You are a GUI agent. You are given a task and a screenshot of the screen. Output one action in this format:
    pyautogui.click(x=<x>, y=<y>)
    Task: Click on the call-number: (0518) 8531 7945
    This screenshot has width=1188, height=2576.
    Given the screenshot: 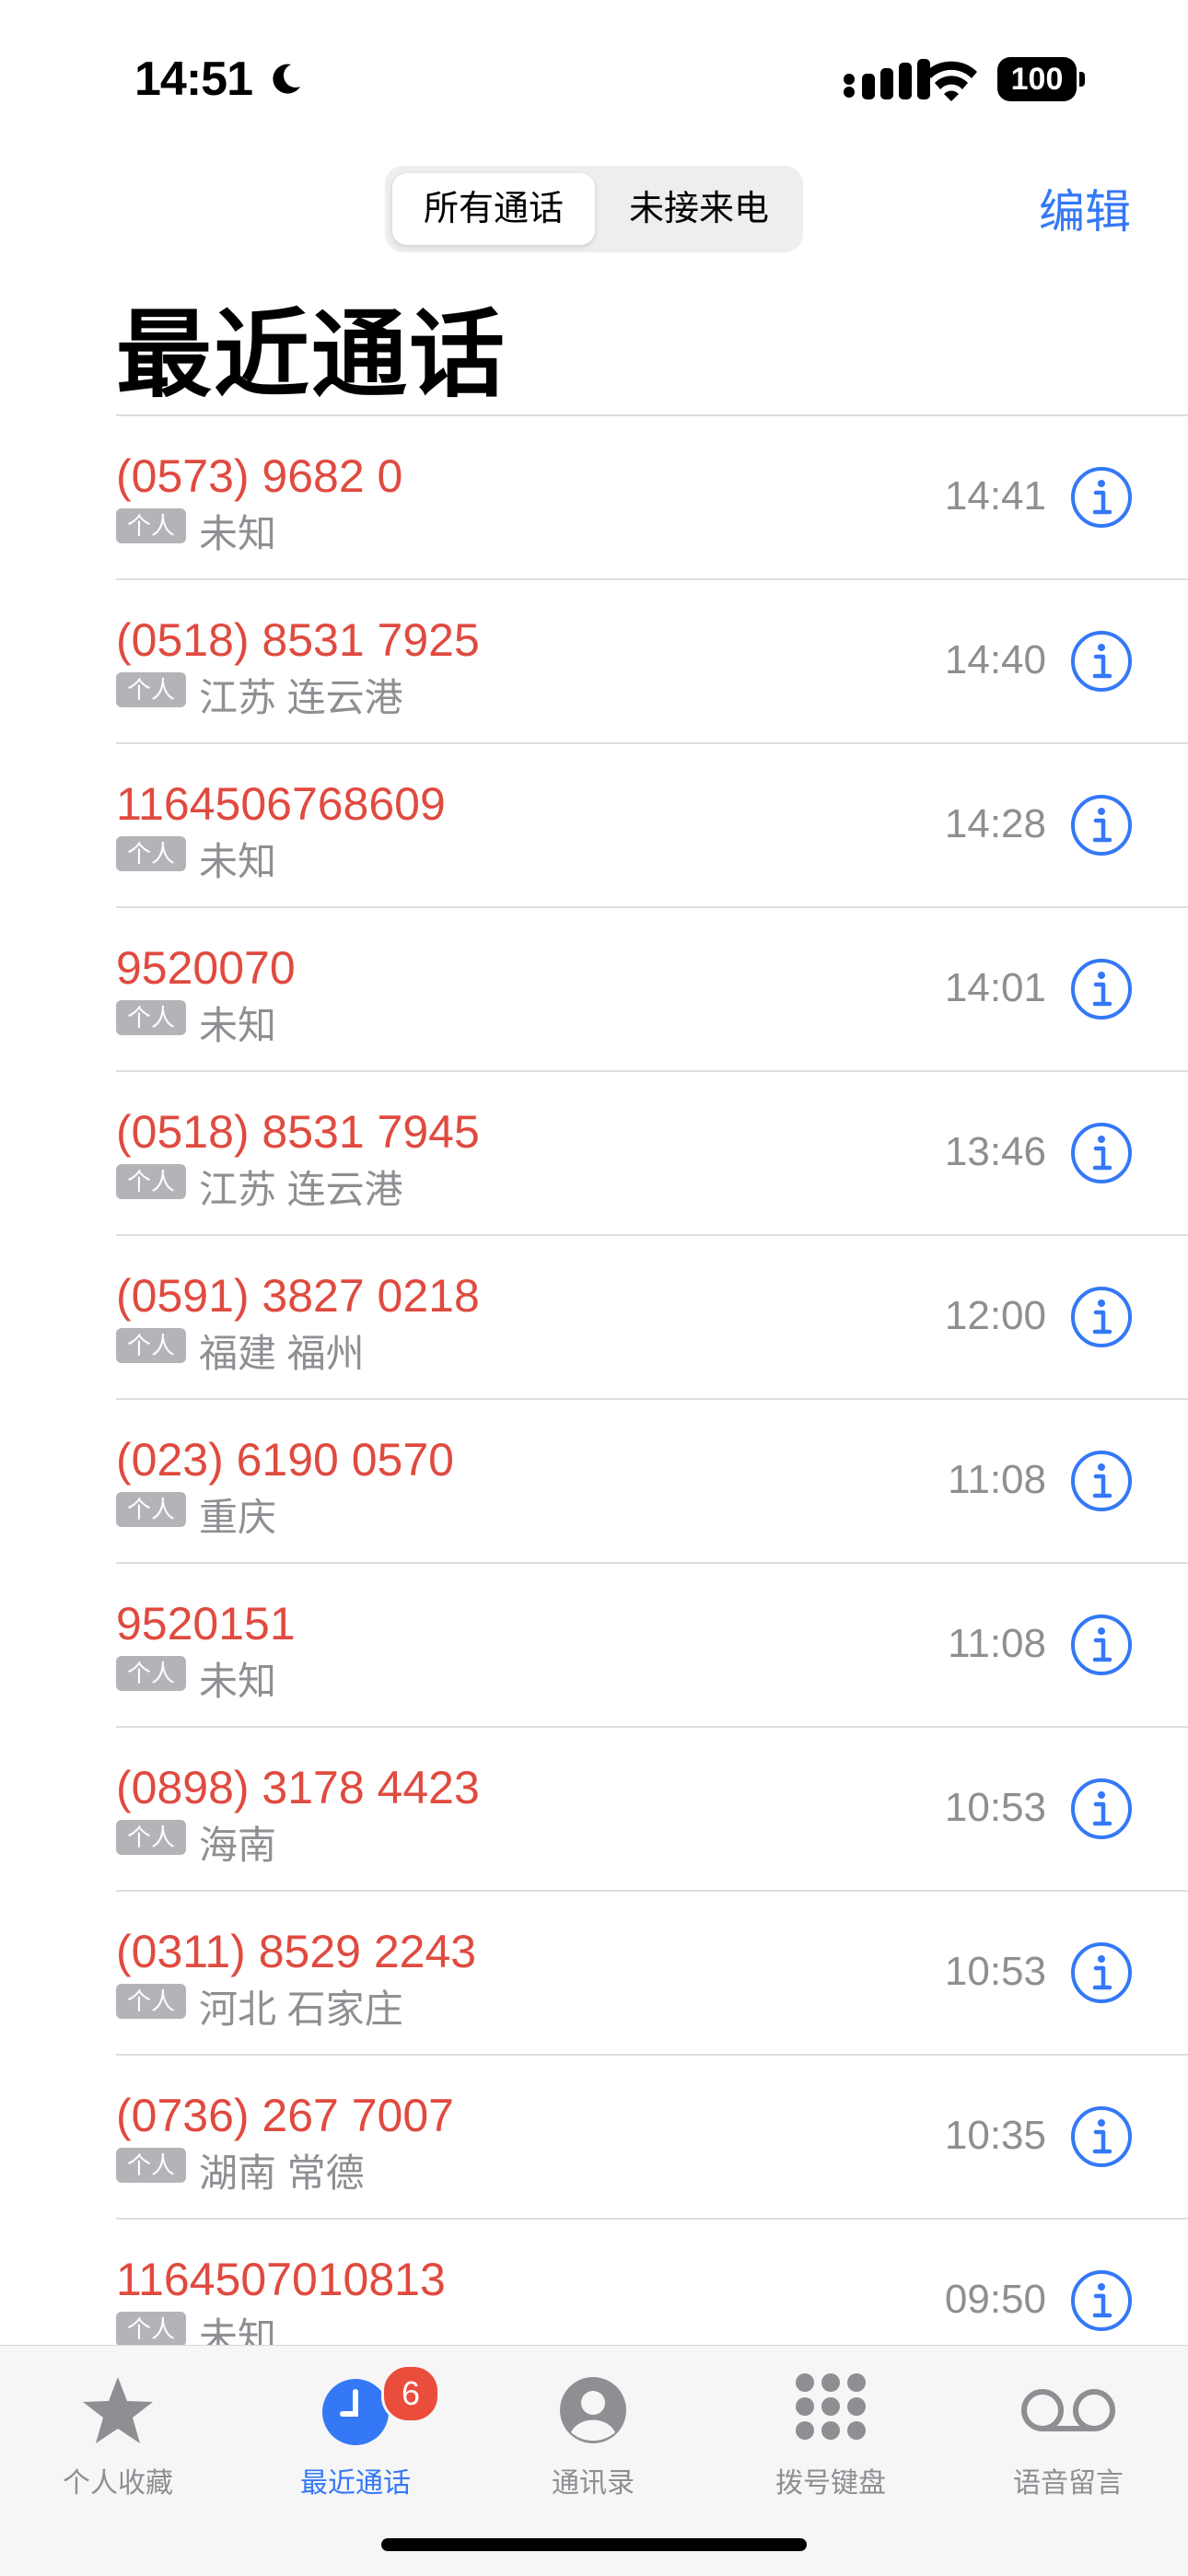 What is the action you would take?
    pyautogui.click(x=298, y=1132)
    